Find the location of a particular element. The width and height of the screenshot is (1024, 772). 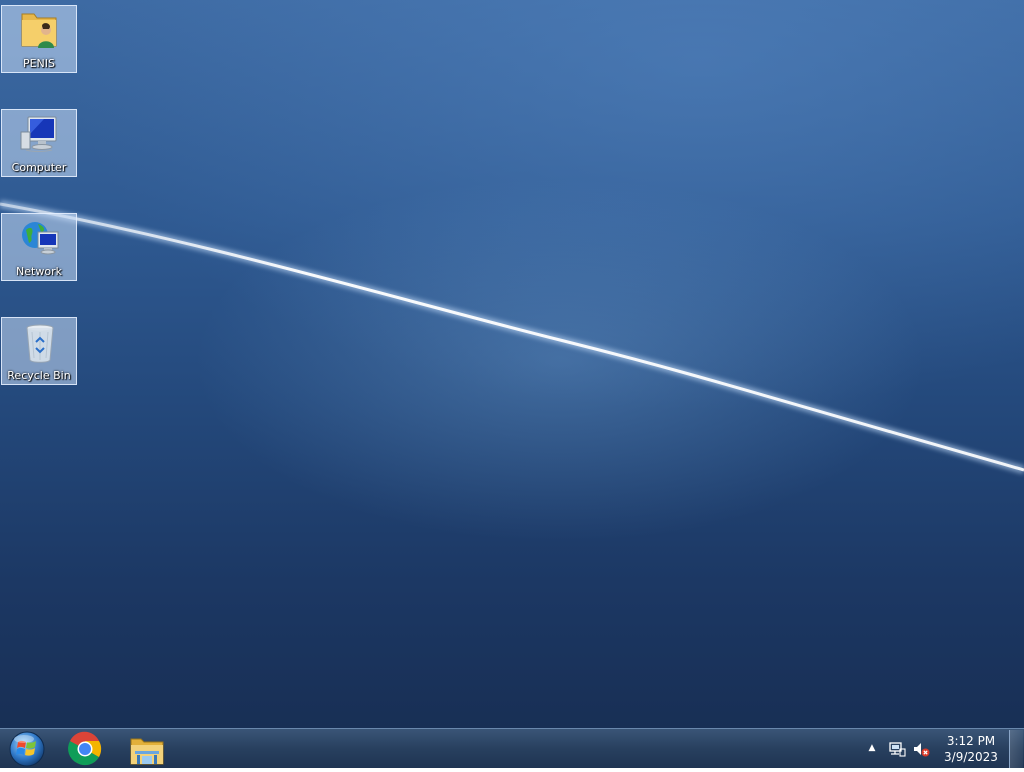

show-hidden-icons-button: ▲ is located at coordinates (872, 748).